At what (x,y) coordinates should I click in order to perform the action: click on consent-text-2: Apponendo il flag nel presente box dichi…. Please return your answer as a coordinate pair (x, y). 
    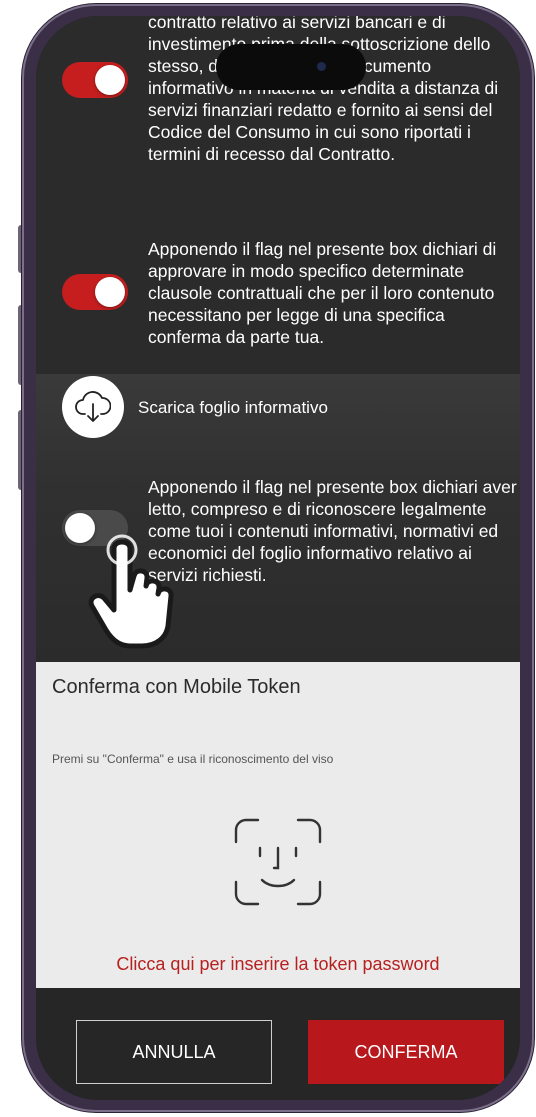
    Looking at the image, I should click on (322, 293).